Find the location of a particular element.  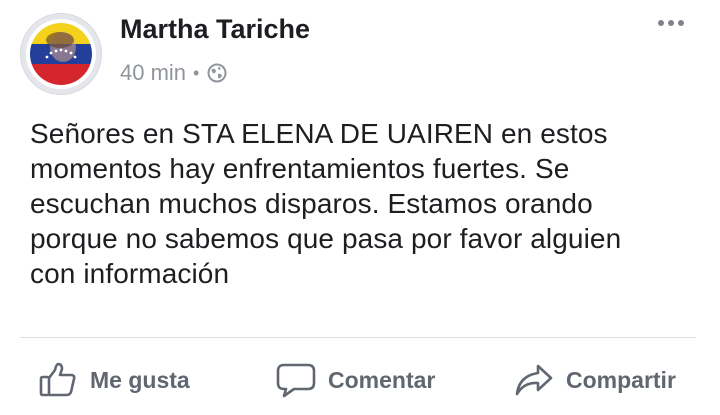

share-button: Compartir is located at coordinates (595, 380).